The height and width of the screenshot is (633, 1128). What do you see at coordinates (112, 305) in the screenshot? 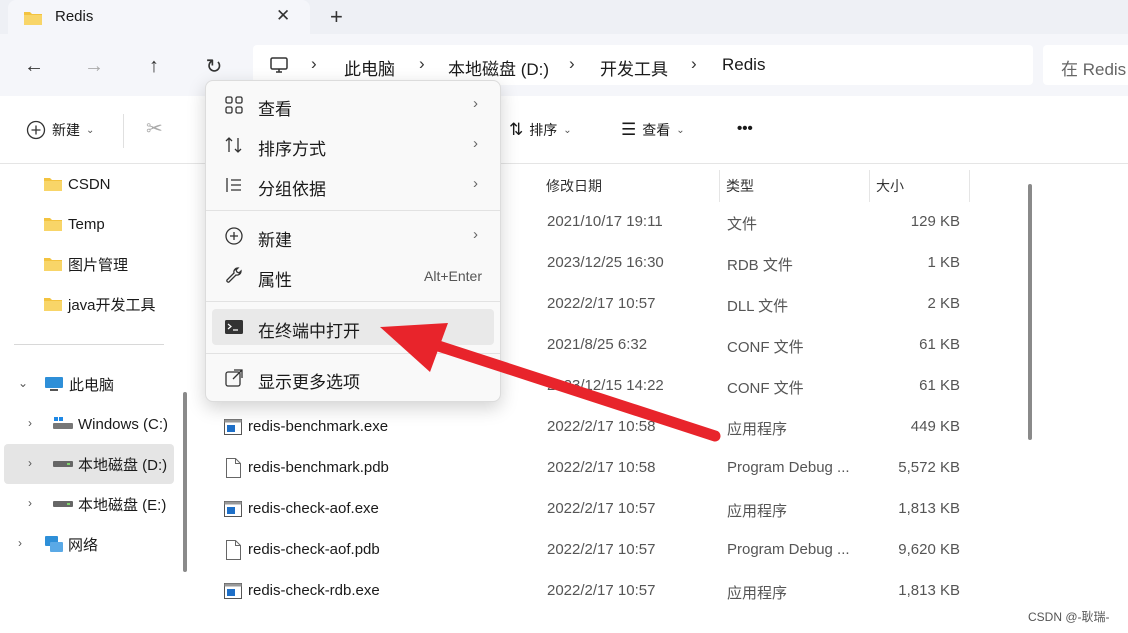
I see `sidebar-item-label: java开发工具` at bounding box center [112, 305].